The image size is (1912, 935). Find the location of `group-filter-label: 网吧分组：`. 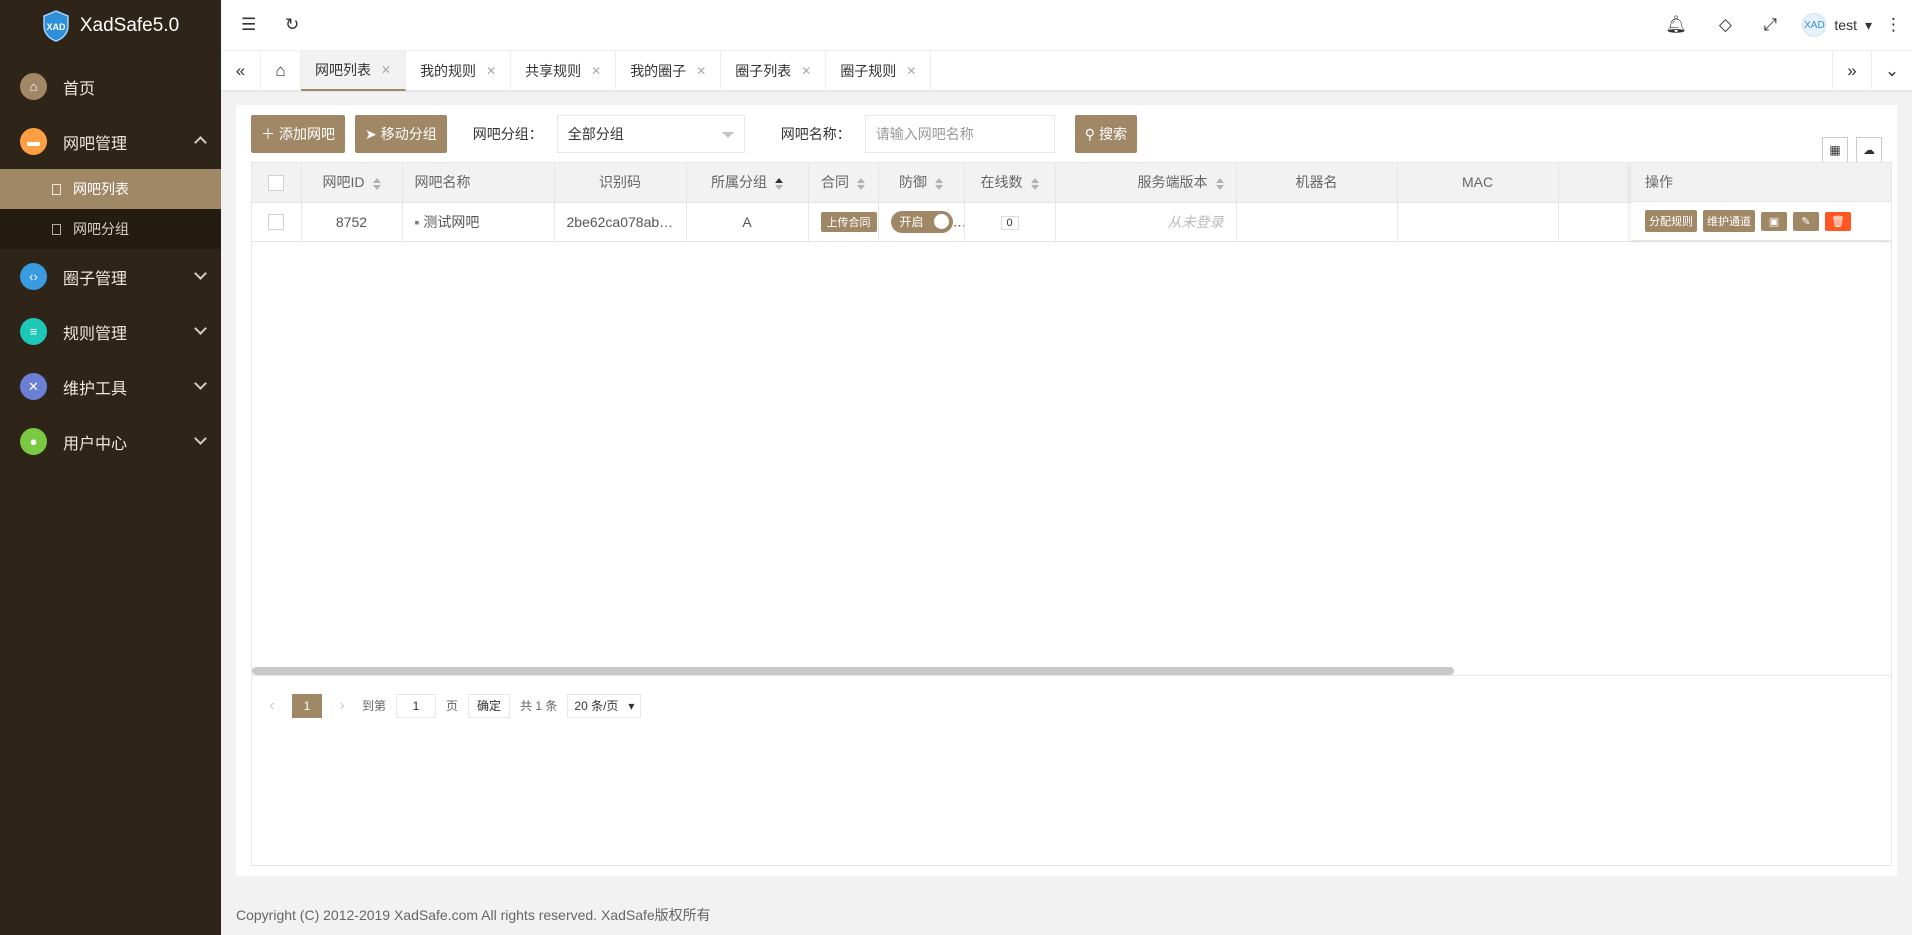

group-filter-label: 网吧分组： is located at coordinates (507, 134).